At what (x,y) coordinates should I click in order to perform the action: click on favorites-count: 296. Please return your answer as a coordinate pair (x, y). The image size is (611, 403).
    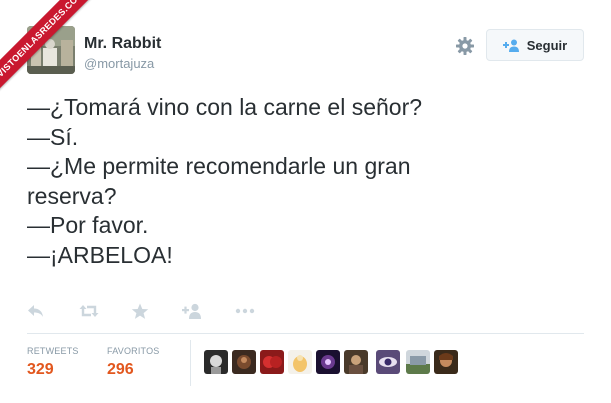
    Looking at the image, I should click on (120, 370).